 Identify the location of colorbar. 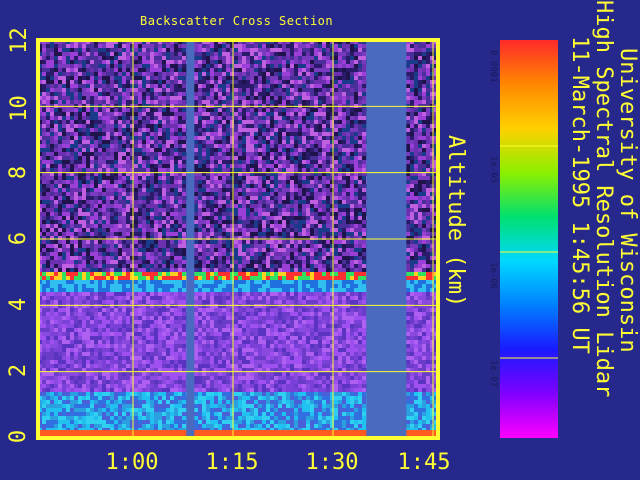
(529, 239).